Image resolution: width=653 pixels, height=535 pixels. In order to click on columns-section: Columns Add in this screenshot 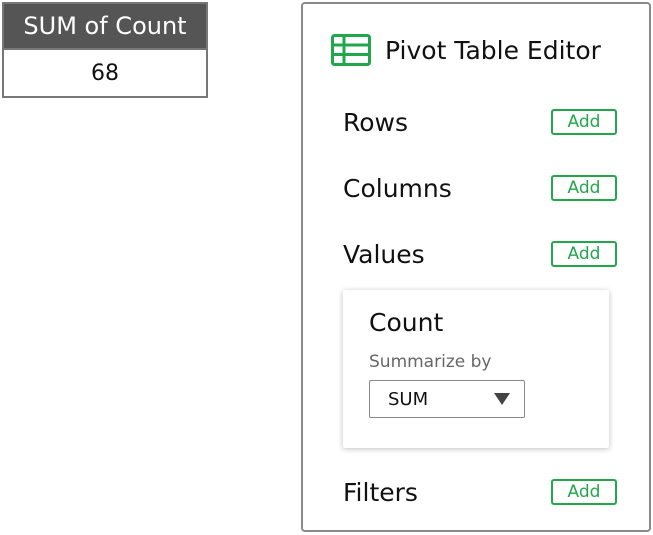, I will do `click(480, 188)`.